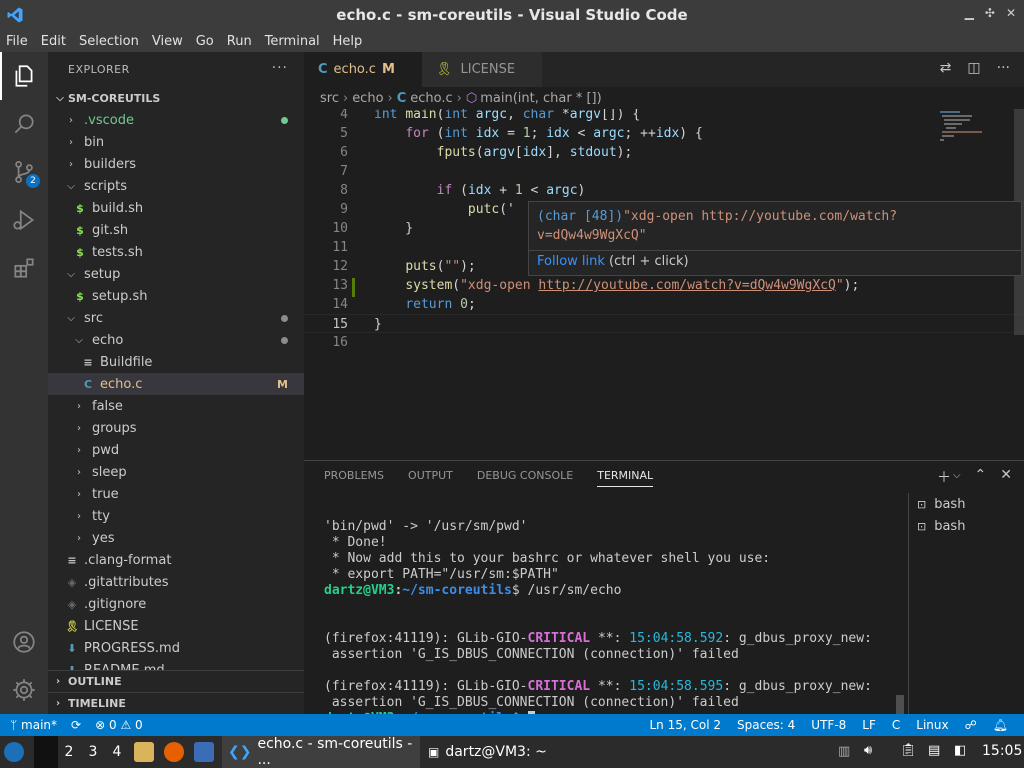  Describe the element at coordinates (205, 41) in the screenshot. I see `menu-go: Go` at that location.